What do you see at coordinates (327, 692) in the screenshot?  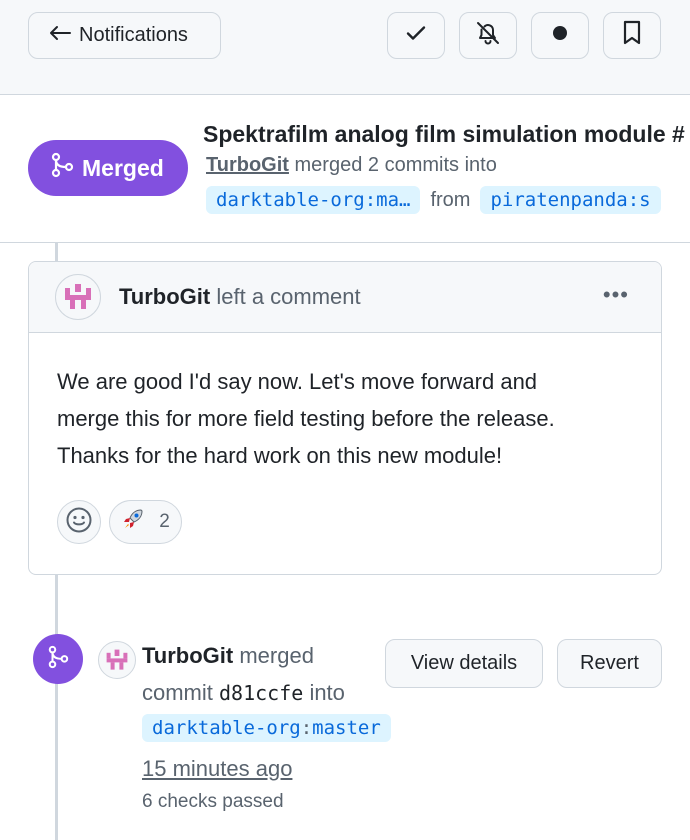 I see `into-text: into` at bounding box center [327, 692].